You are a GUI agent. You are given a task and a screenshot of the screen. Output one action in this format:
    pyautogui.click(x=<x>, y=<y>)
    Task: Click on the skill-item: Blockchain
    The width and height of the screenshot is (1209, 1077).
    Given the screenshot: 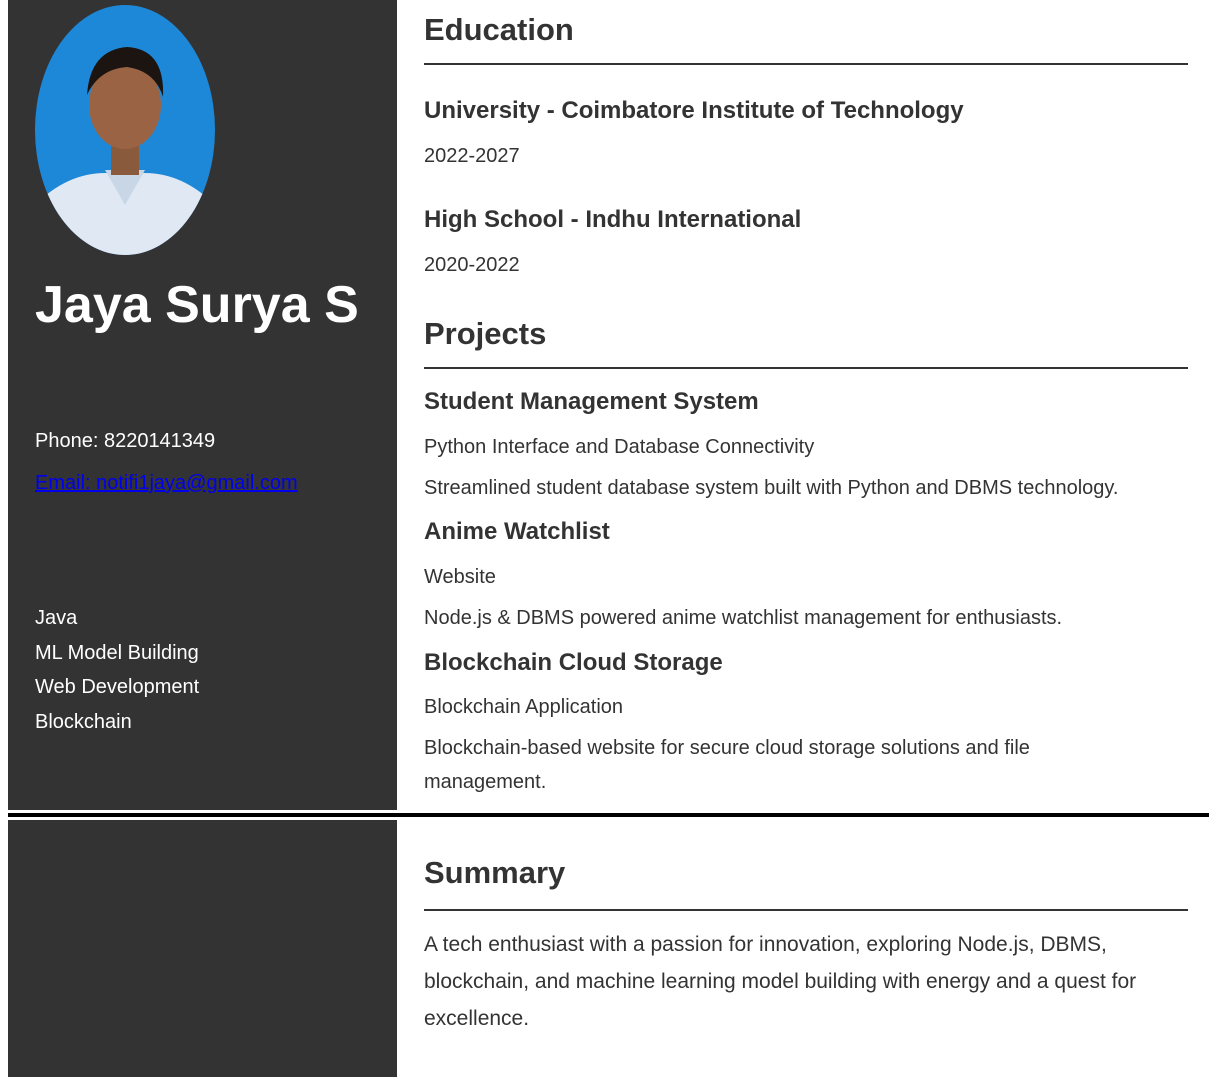 What is the action you would take?
    pyautogui.click(x=83, y=721)
    